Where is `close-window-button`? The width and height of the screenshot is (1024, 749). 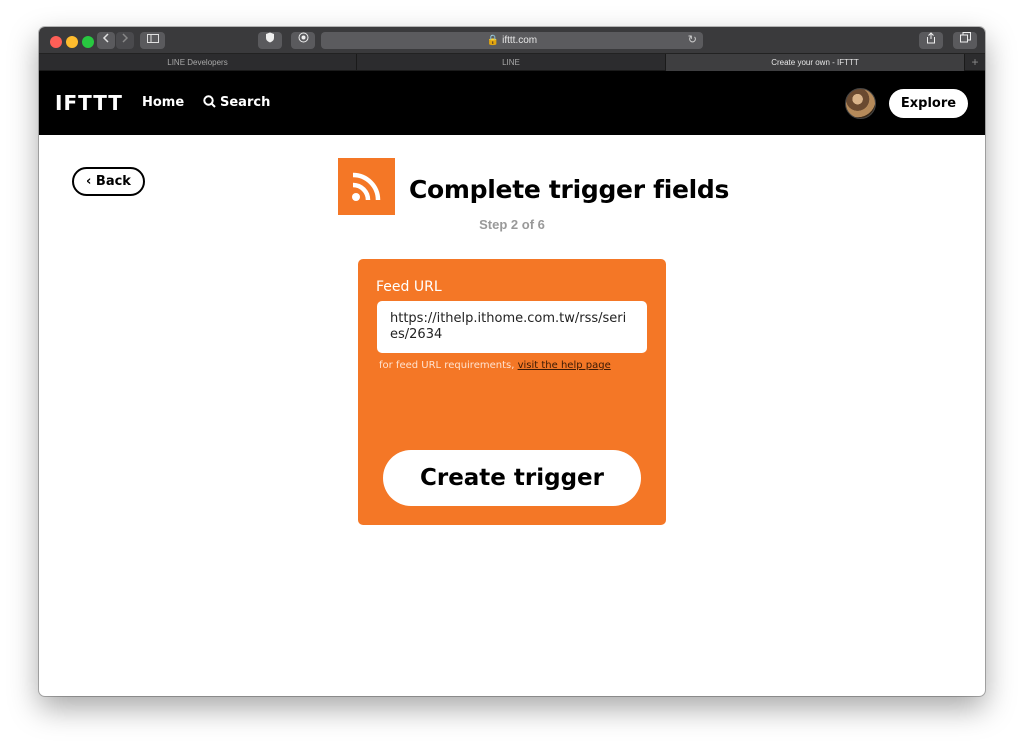 close-window-button is located at coordinates (56, 42).